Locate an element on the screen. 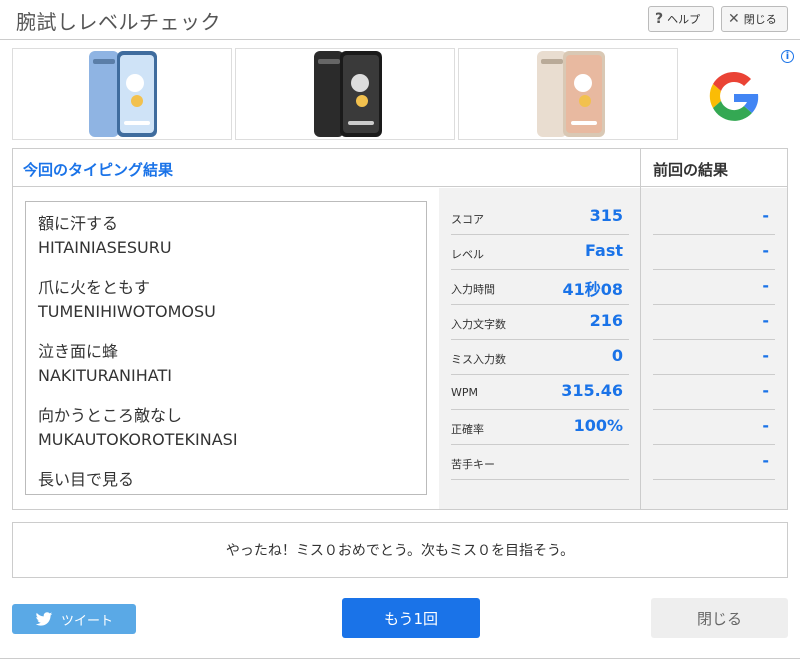 This screenshot has height=662, width=800. stat-value: 315 is located at coordinates (606, 215).